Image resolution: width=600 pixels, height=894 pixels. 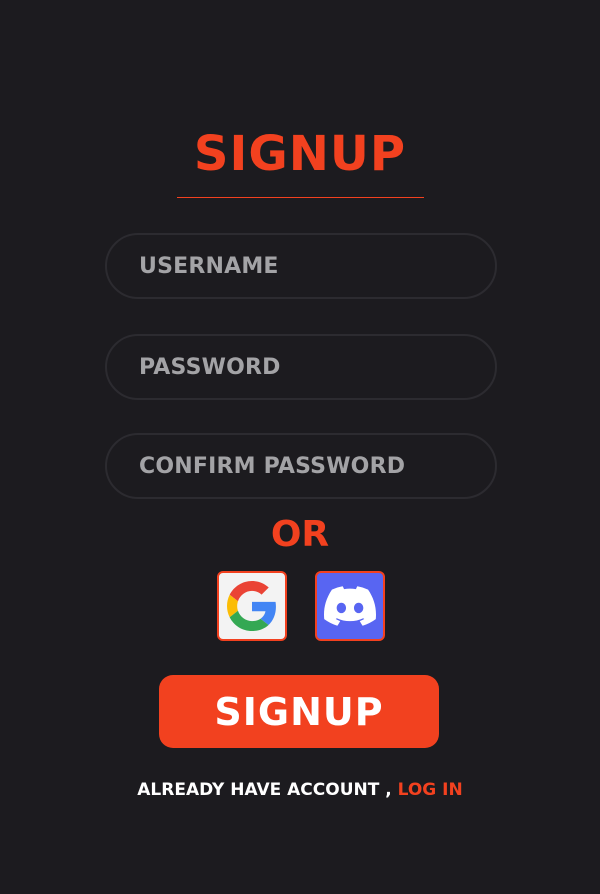 I want to click on signup-button: SIGNUP, so click(x=299, y=711).